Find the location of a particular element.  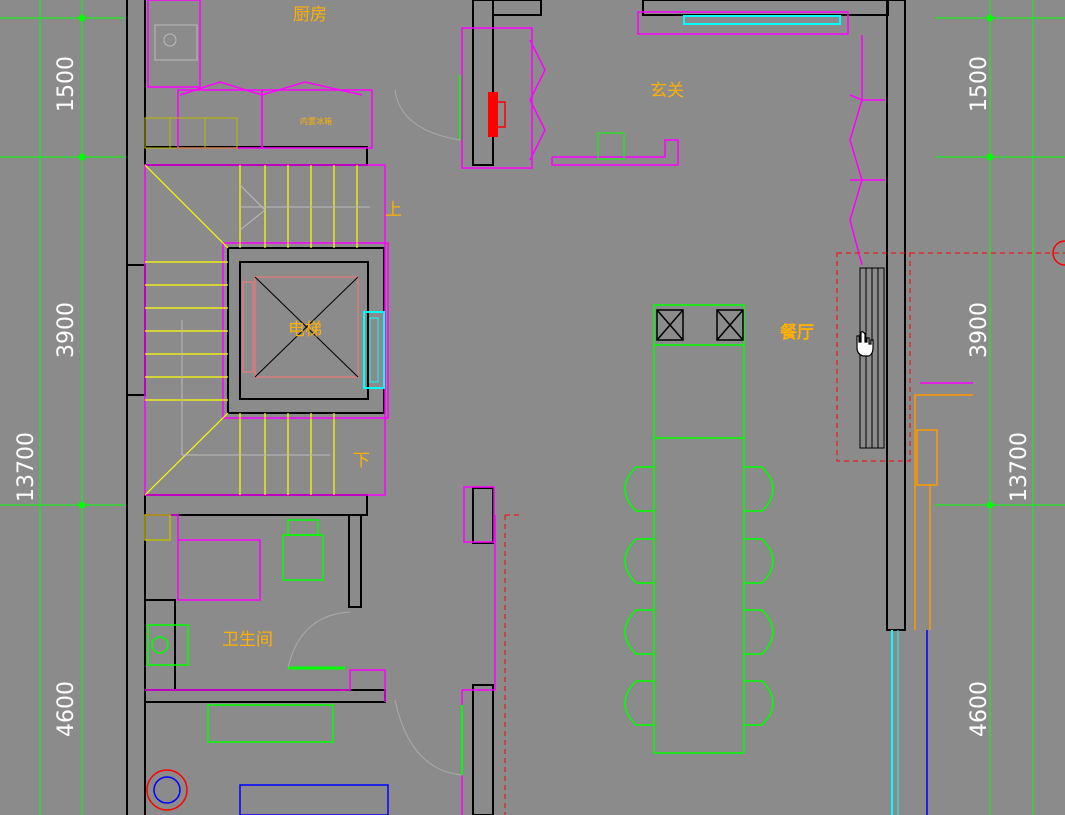

dining-chairs is located at coordinates (699, 596).